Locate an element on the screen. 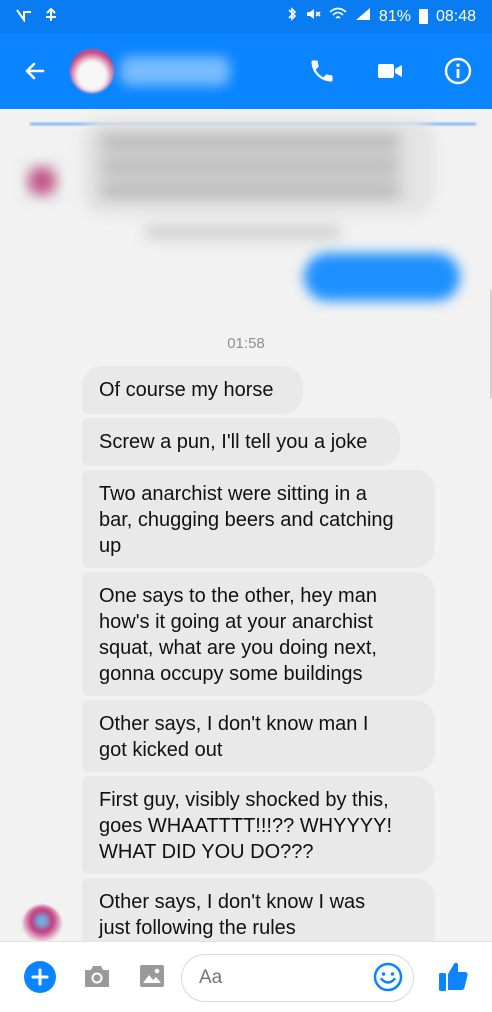 The image size is (492, 1012). camera-icon is located at coordinates (97, 976).